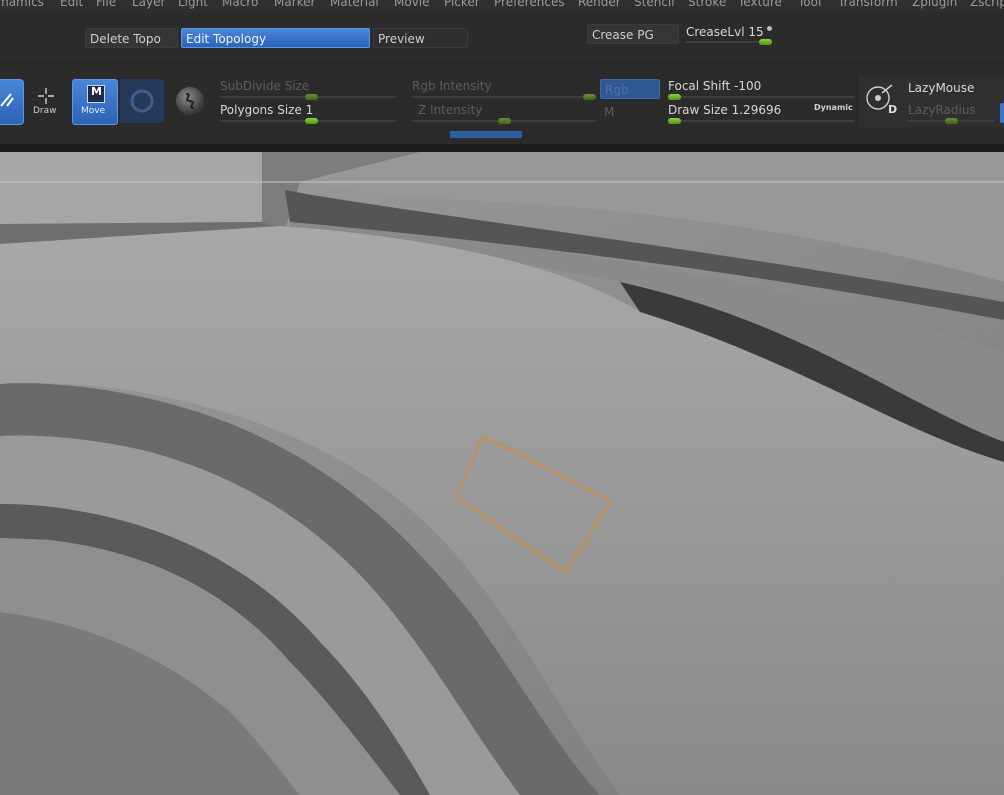 Image resolution: width=1004 pixels, height=795 pixels. Describe the element at coordinates (265, 86) in the screenshot. I see `subdivide-size-label: SubDivide Size` at that location.